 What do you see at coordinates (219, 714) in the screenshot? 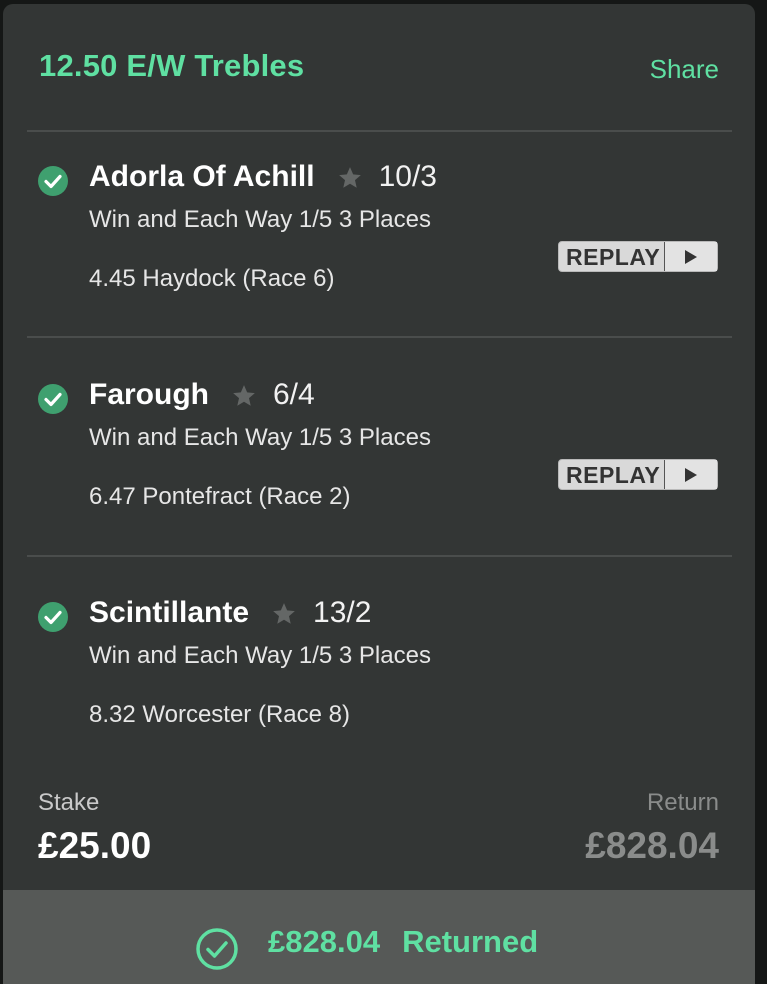
I see `race-text: 8.32 Worcester (Race 8)` at bounding box center [219, 714].